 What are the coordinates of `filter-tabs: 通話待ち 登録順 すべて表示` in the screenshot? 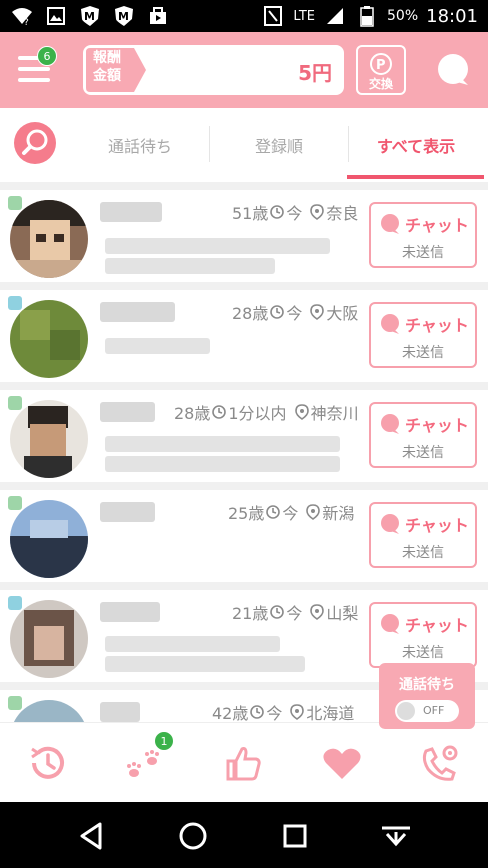 It's located at (244, 145).